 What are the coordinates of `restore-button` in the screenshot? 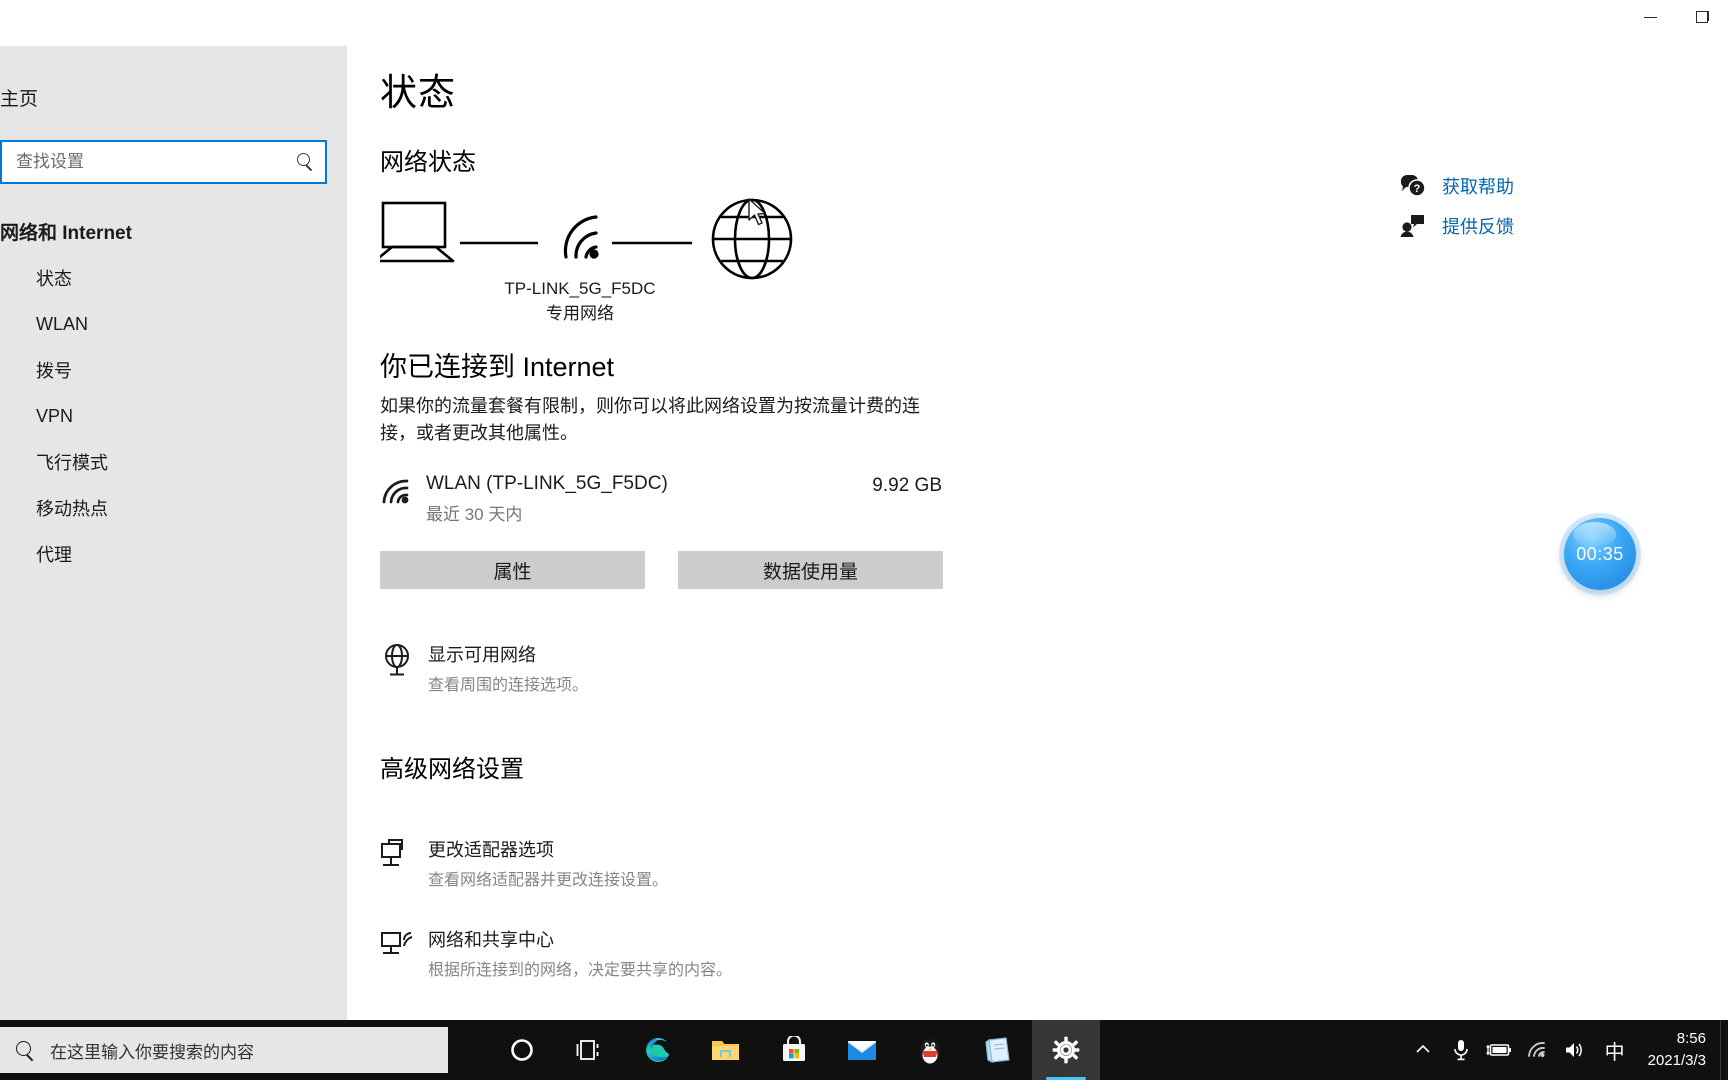 It's located at (1702, 17).